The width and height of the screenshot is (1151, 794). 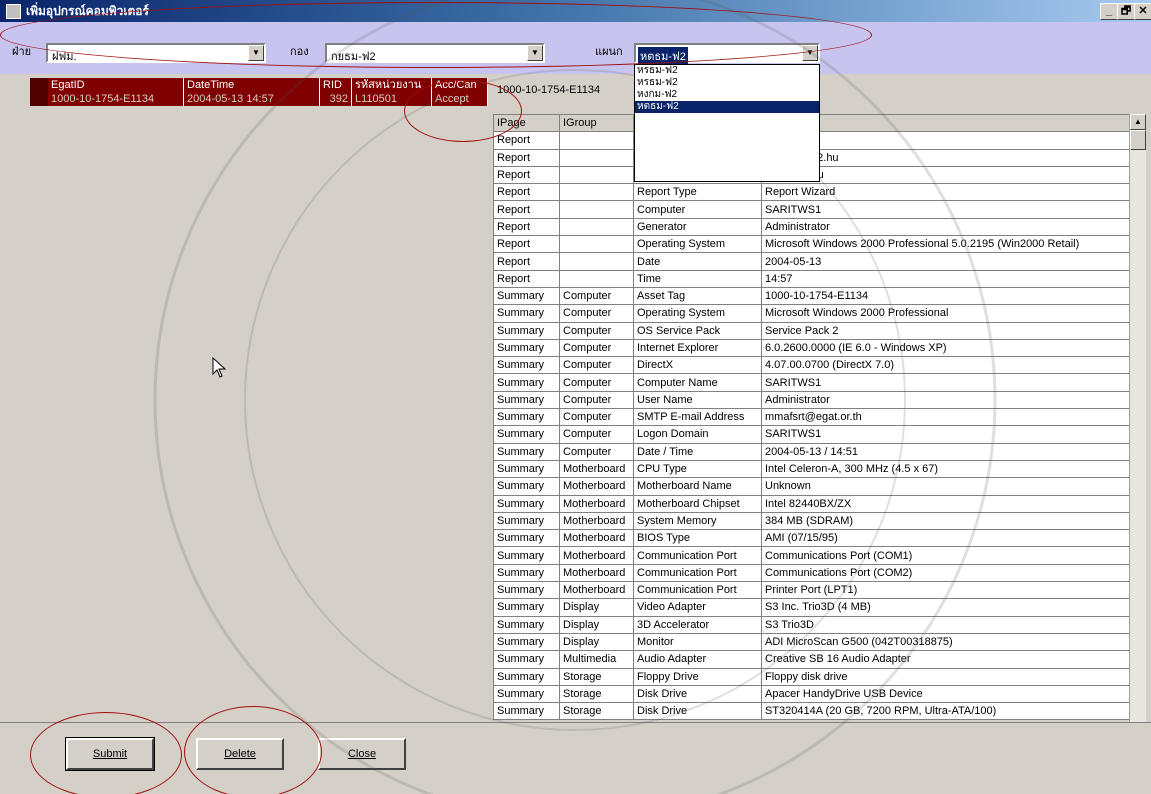 I want to click on close-button: Close, so click(x=362, y=754).